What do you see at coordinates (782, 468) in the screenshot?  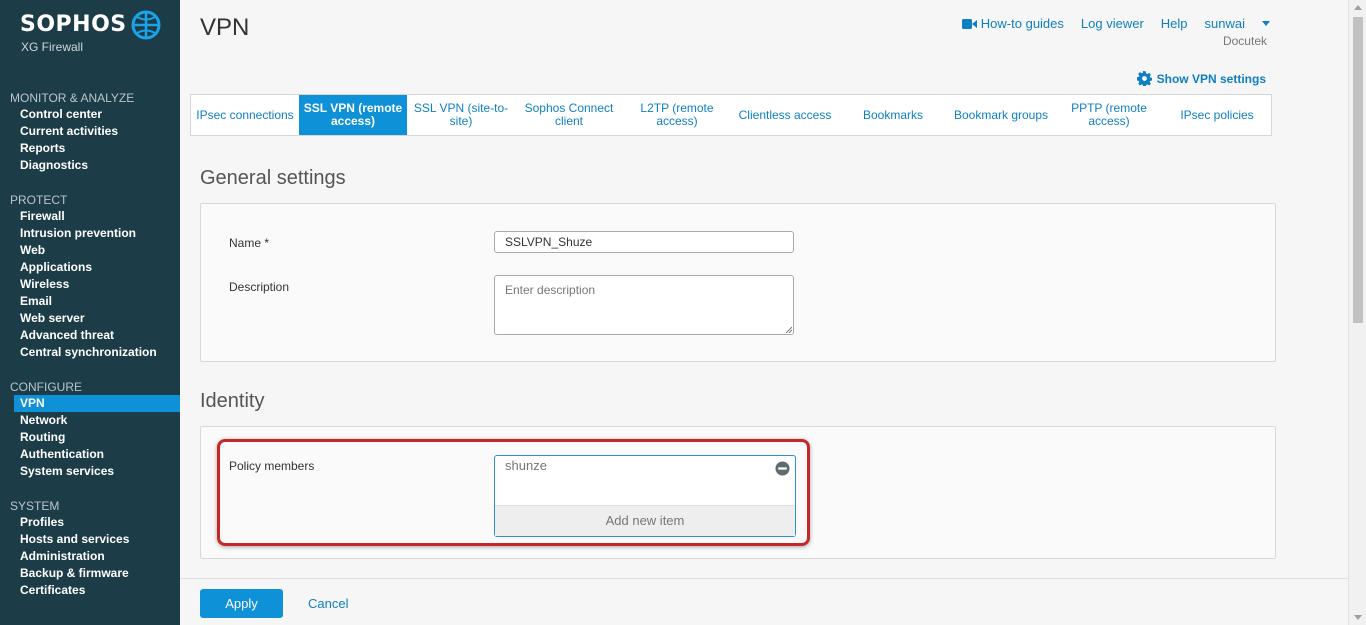 I see `remove-circle-icon` at bounding box center [782, 468].